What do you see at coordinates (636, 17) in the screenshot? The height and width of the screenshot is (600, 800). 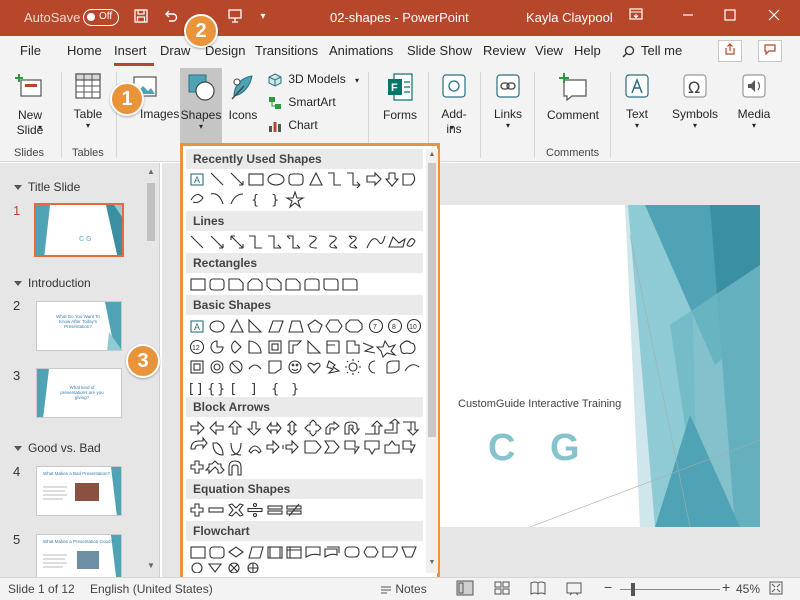 I see `ribbon-display-icon` at bounding box center [636, 17].